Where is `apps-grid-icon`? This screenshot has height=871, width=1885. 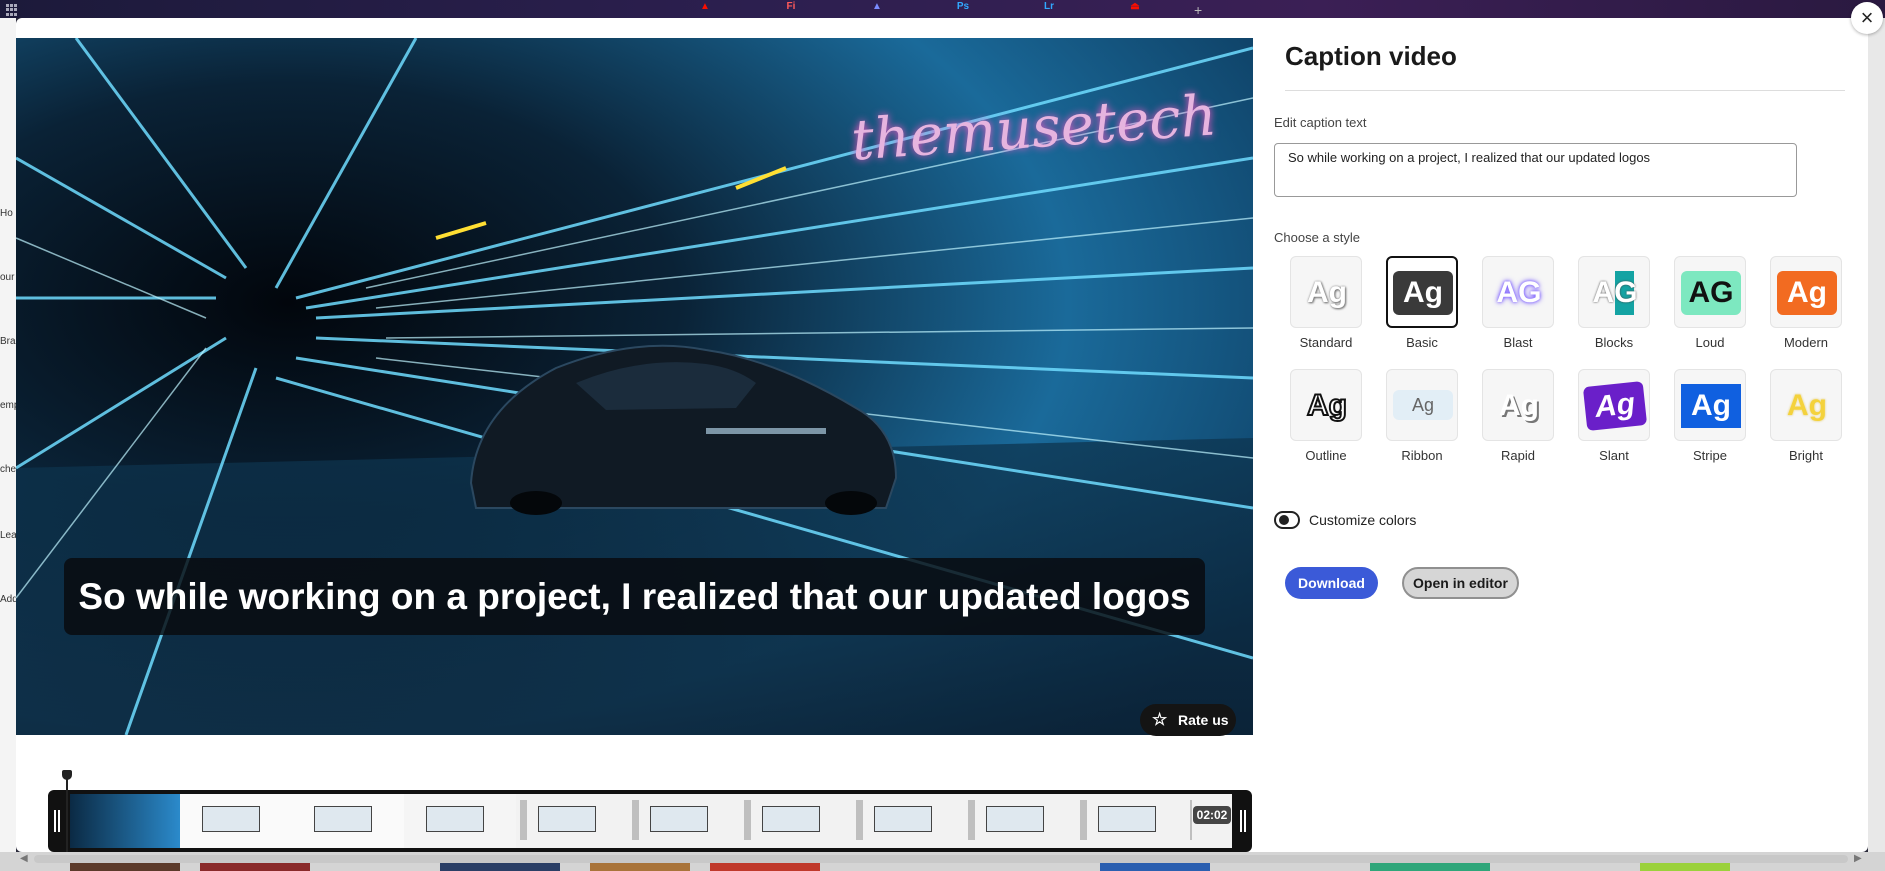 apps-grid-icon is located at coordinates (12, 10).